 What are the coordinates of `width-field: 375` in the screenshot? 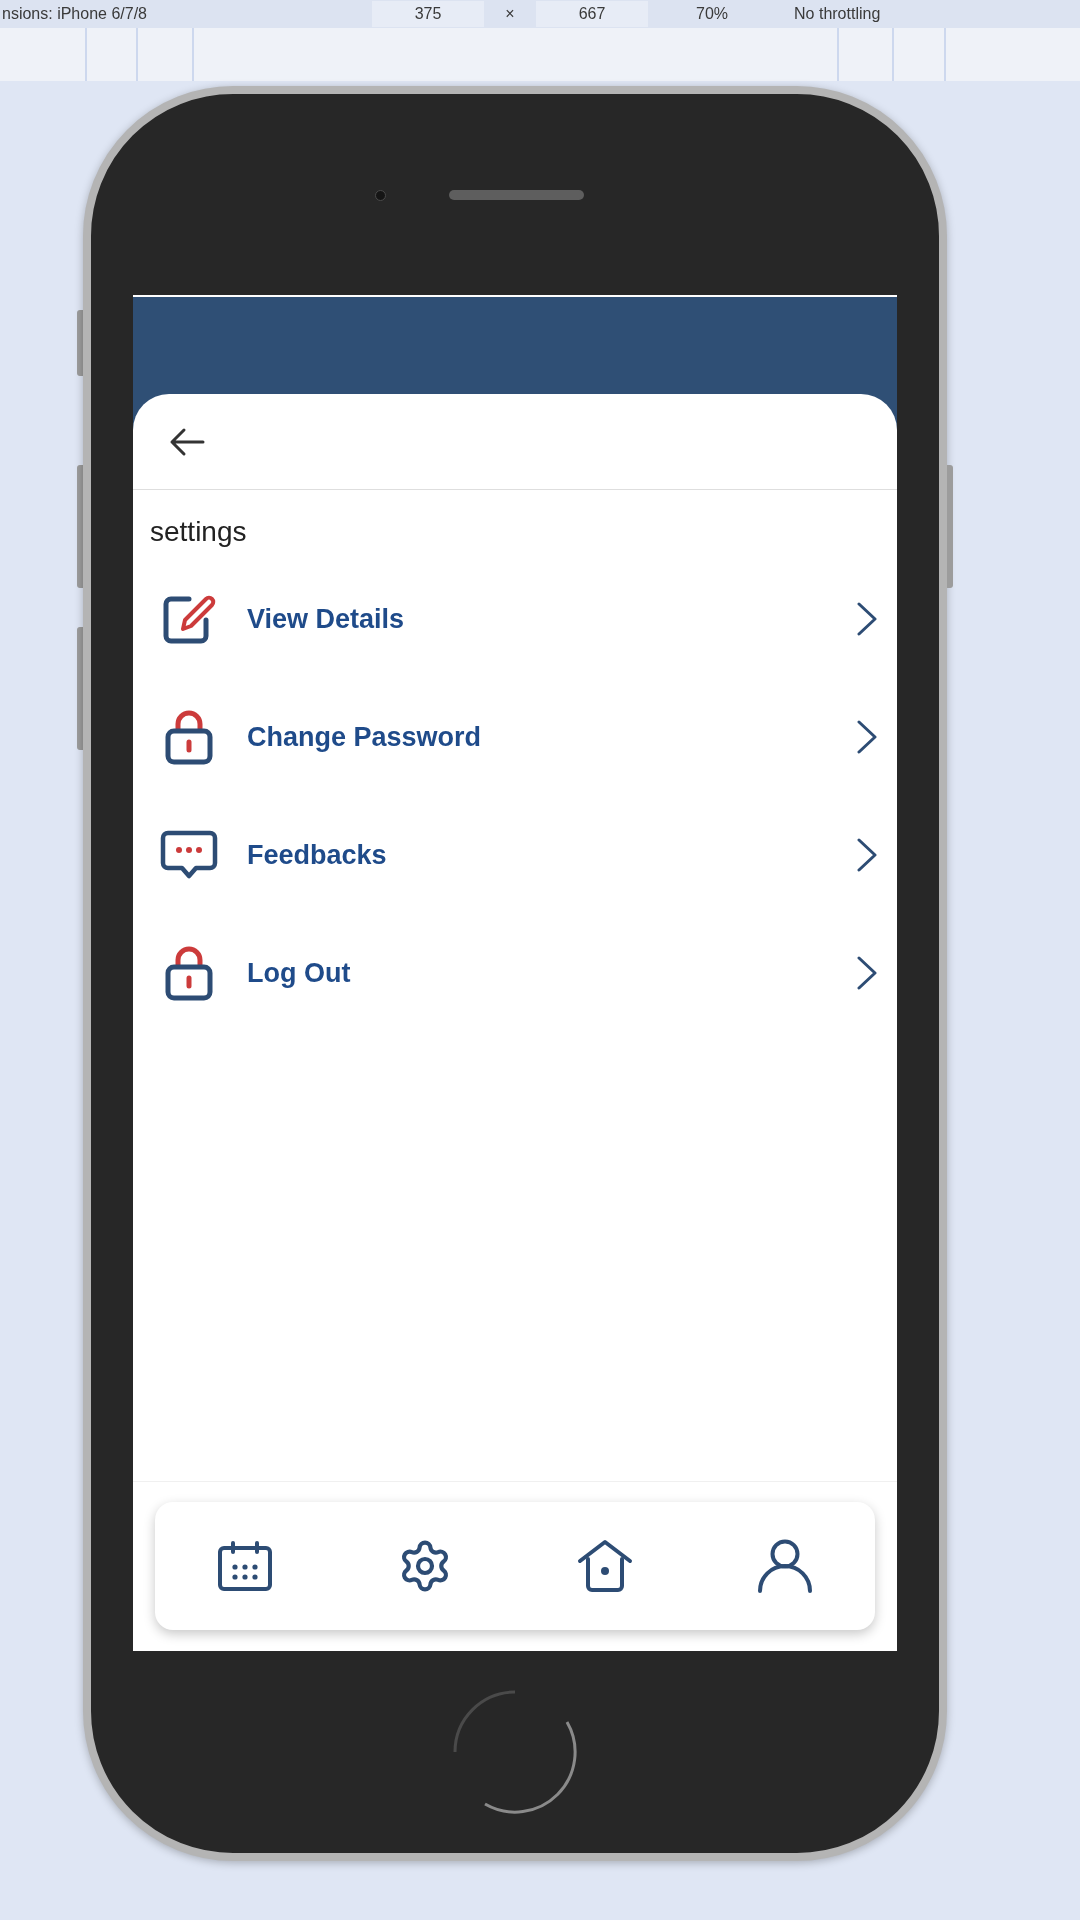 It's located at (428, 14).